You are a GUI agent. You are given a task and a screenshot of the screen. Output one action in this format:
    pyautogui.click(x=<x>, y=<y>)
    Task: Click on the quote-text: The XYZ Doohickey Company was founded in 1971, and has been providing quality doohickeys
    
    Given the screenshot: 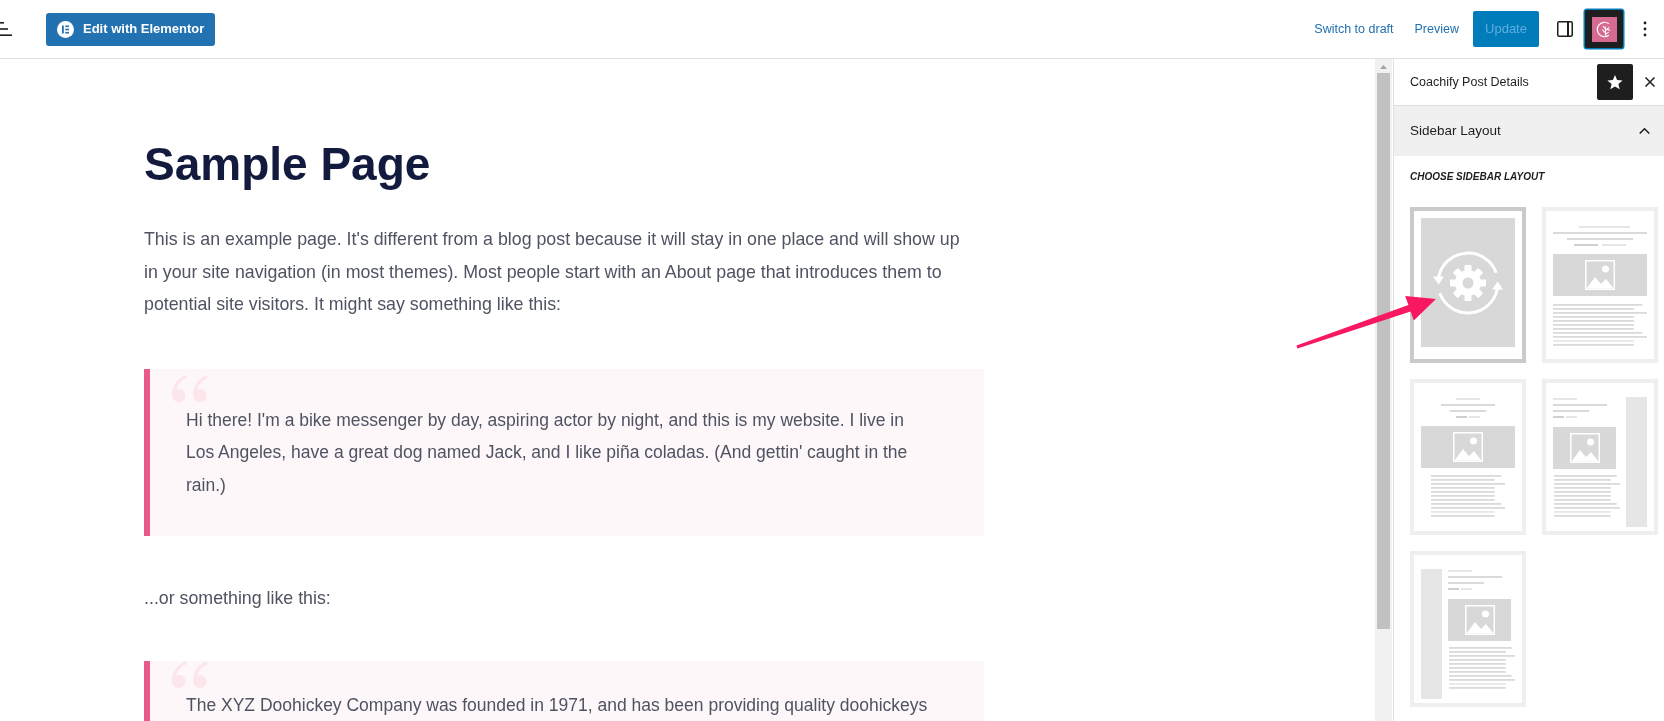 What is the action you would take?
    pyautogui.click(x=557, y=705)
    